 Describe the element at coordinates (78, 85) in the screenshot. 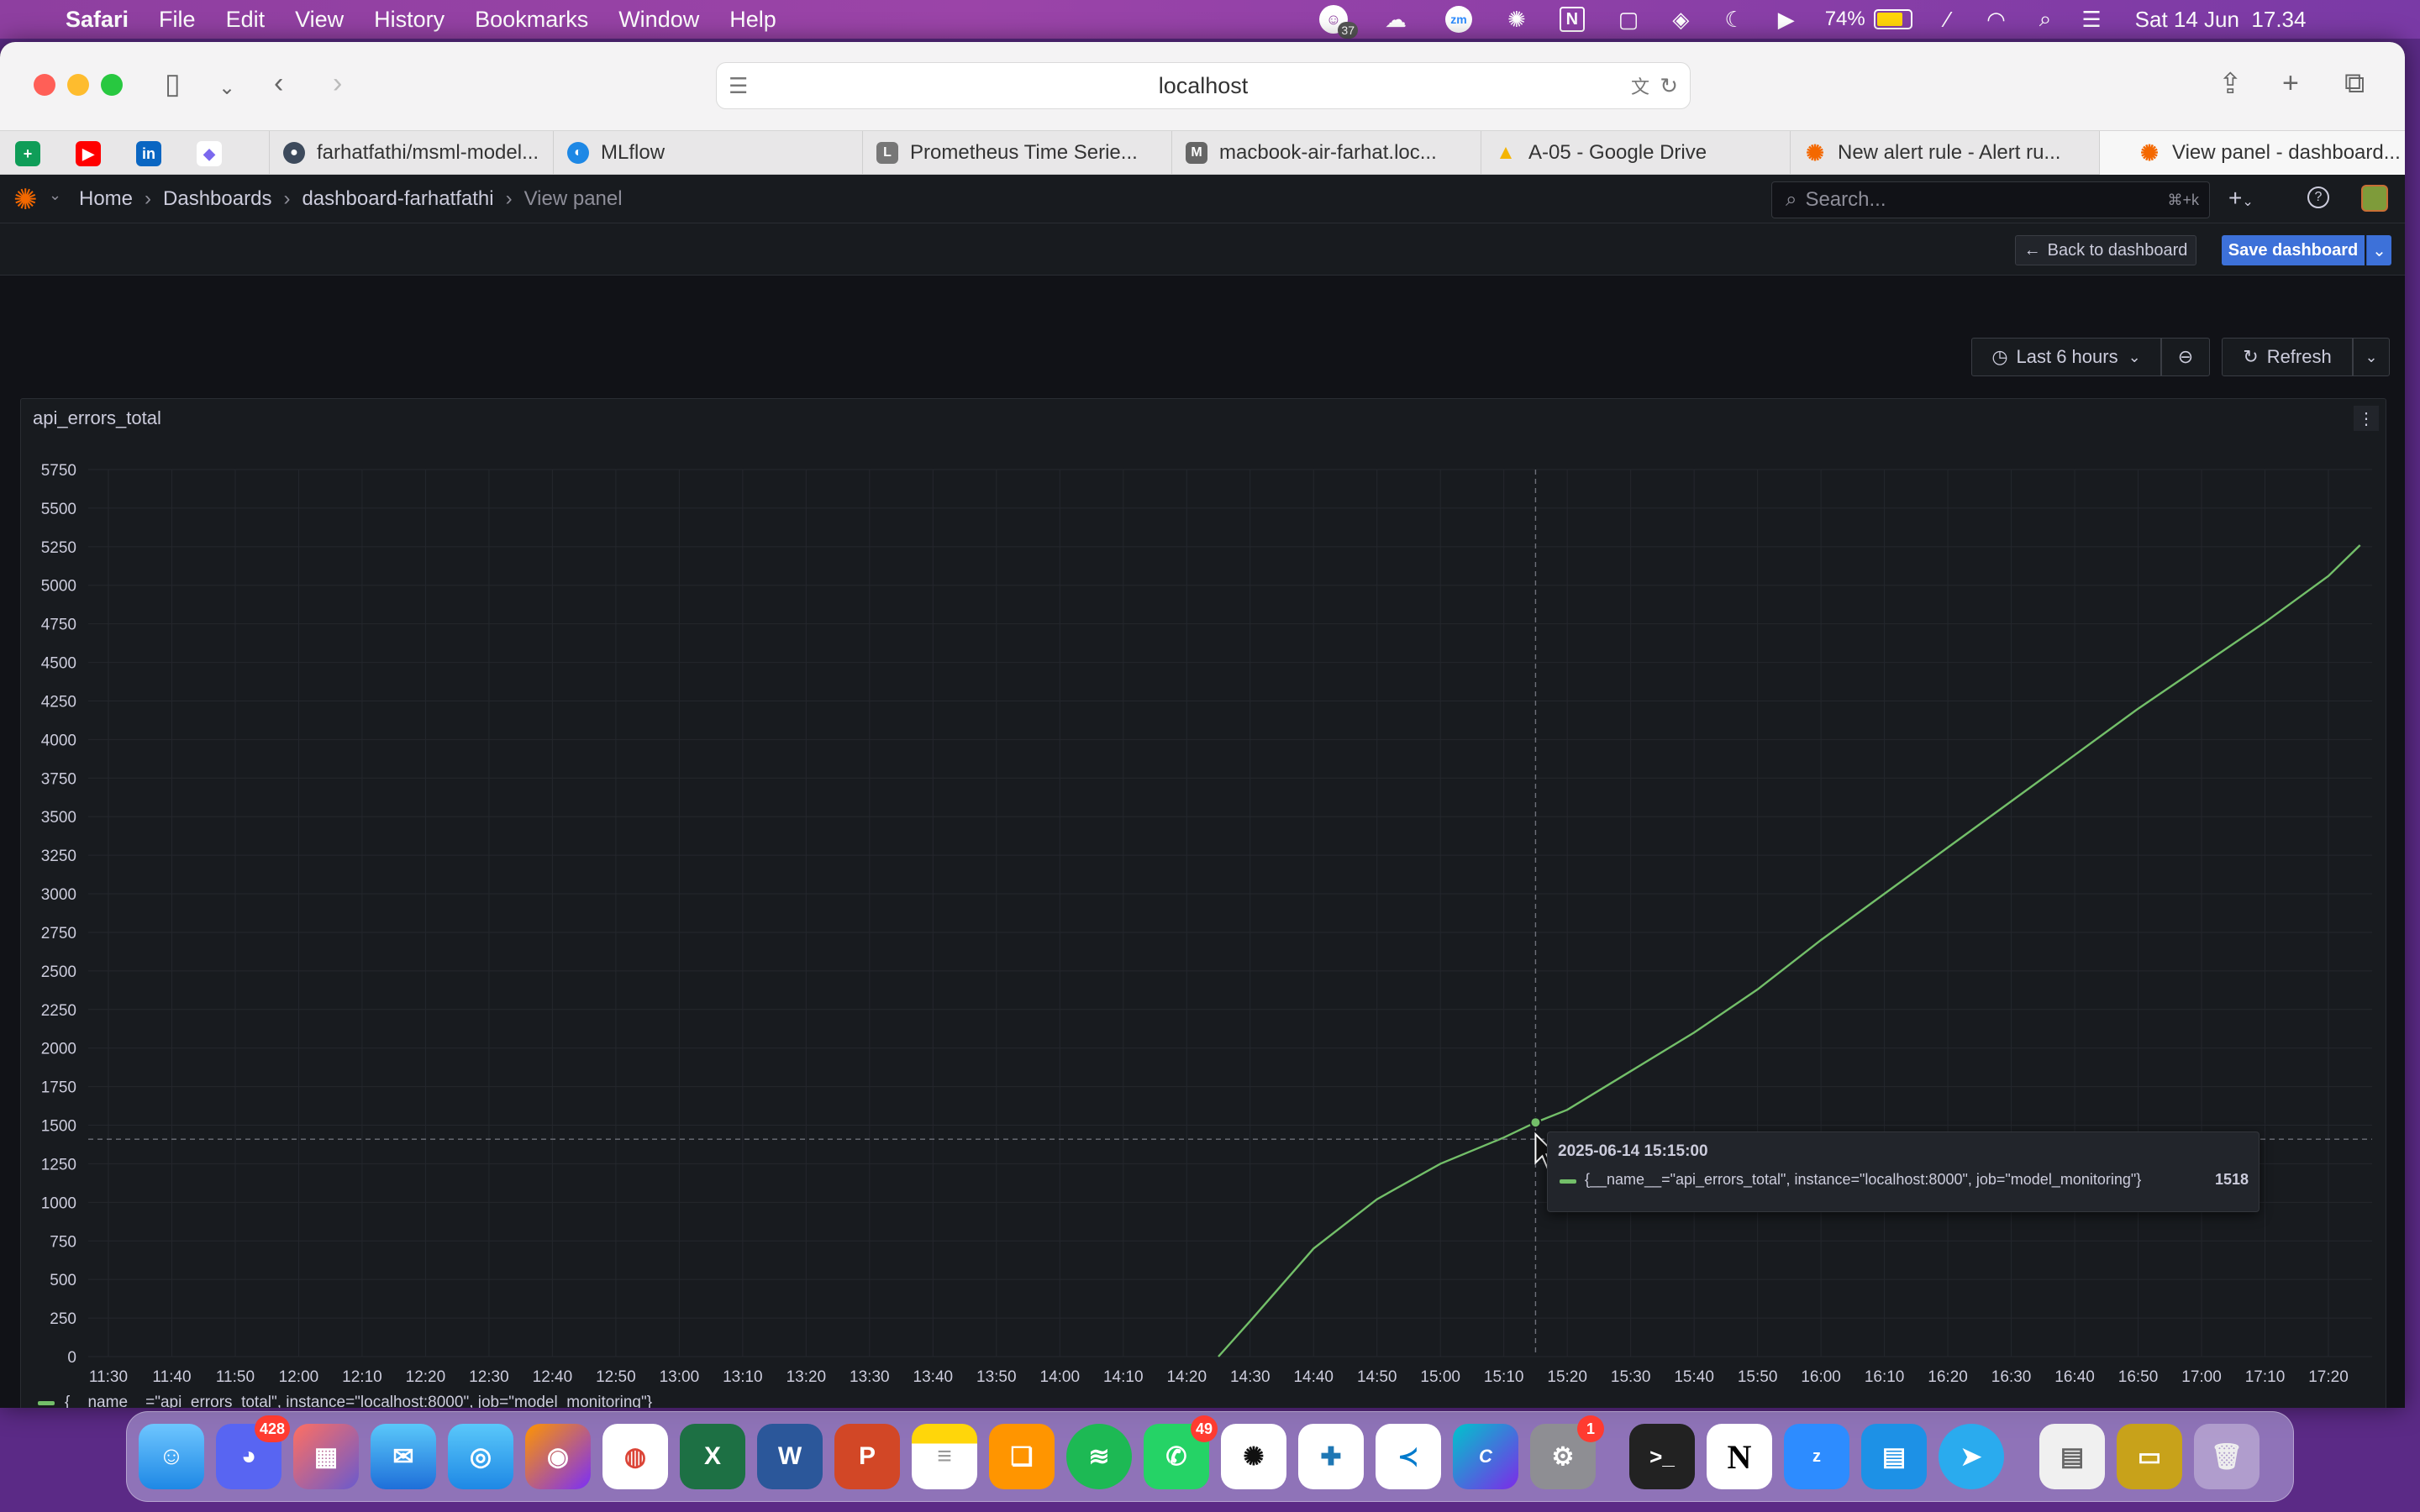

I see `minimize-window-button` at that location.